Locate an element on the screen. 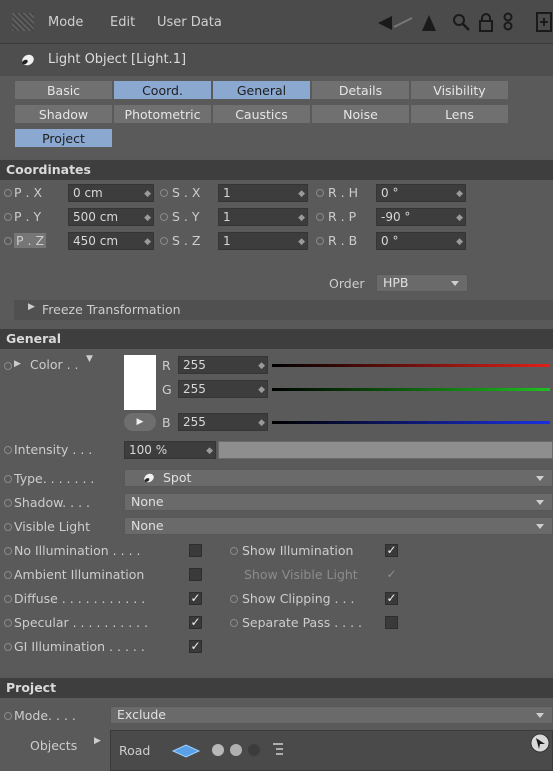 The image size is (553, 771). tab-noise: Noise is located at coordinates (360, 114).